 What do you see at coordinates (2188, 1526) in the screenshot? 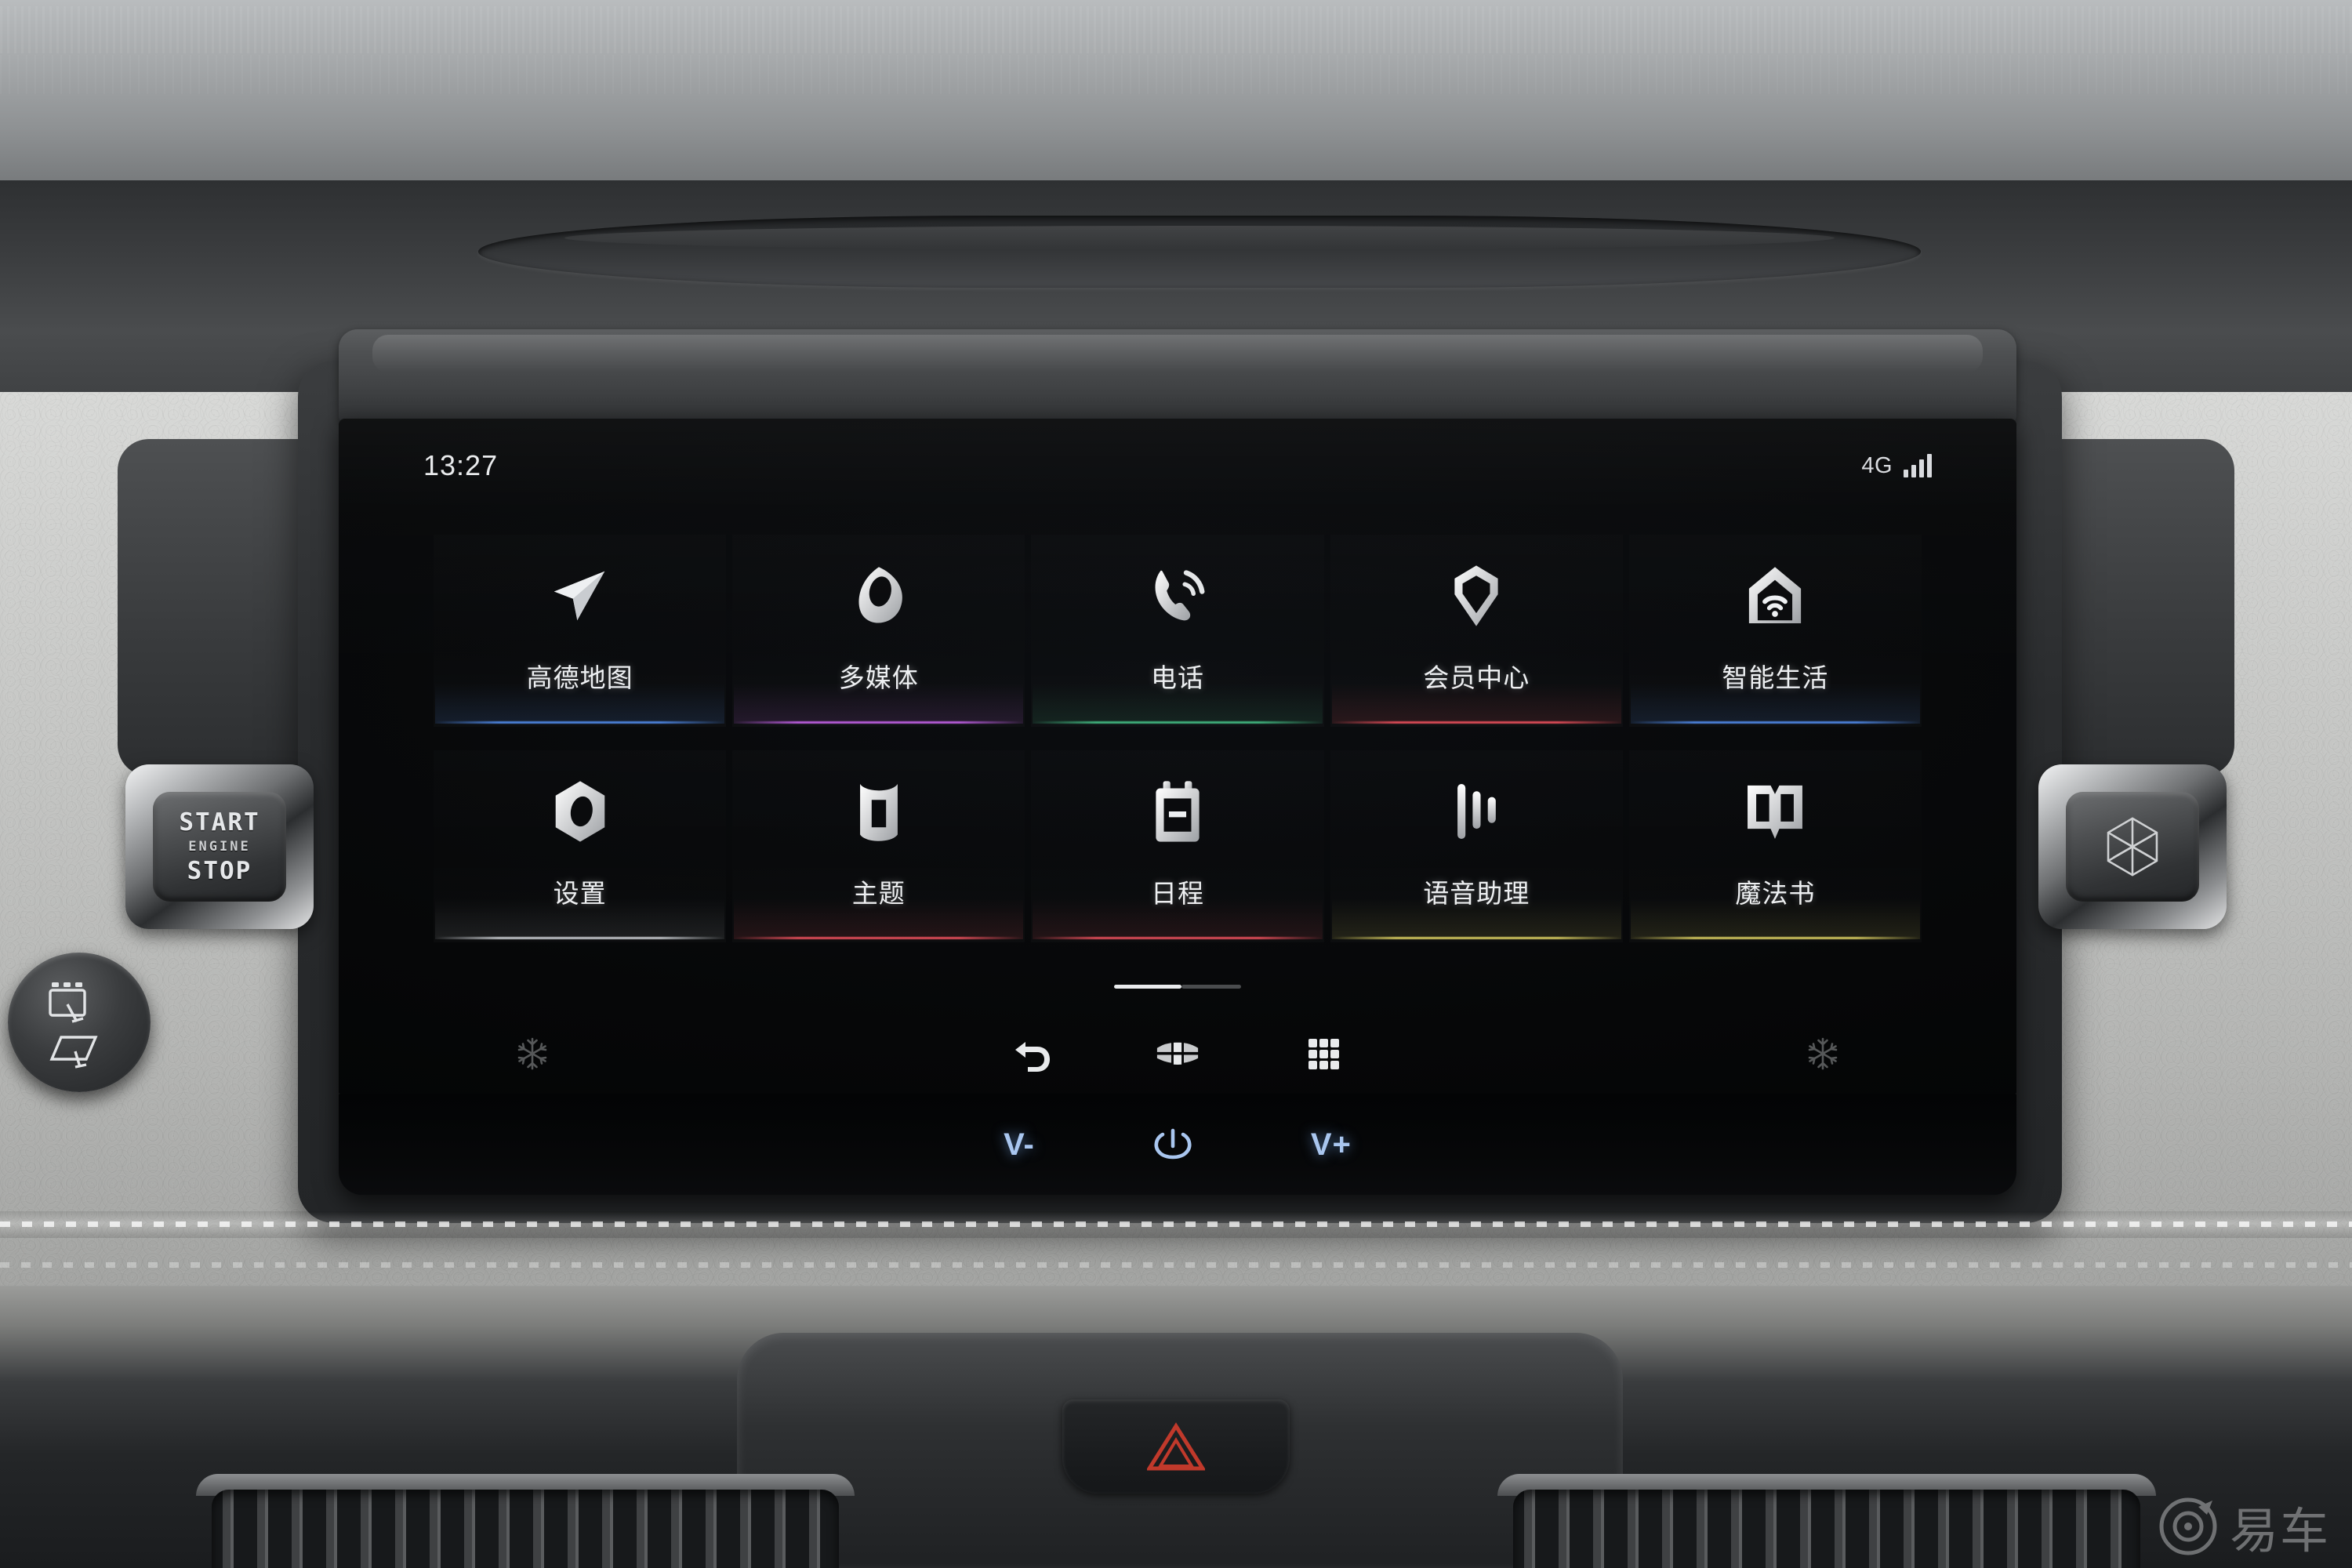
I see `yiche-logo-icon` at bounding box center [2188, 1526].